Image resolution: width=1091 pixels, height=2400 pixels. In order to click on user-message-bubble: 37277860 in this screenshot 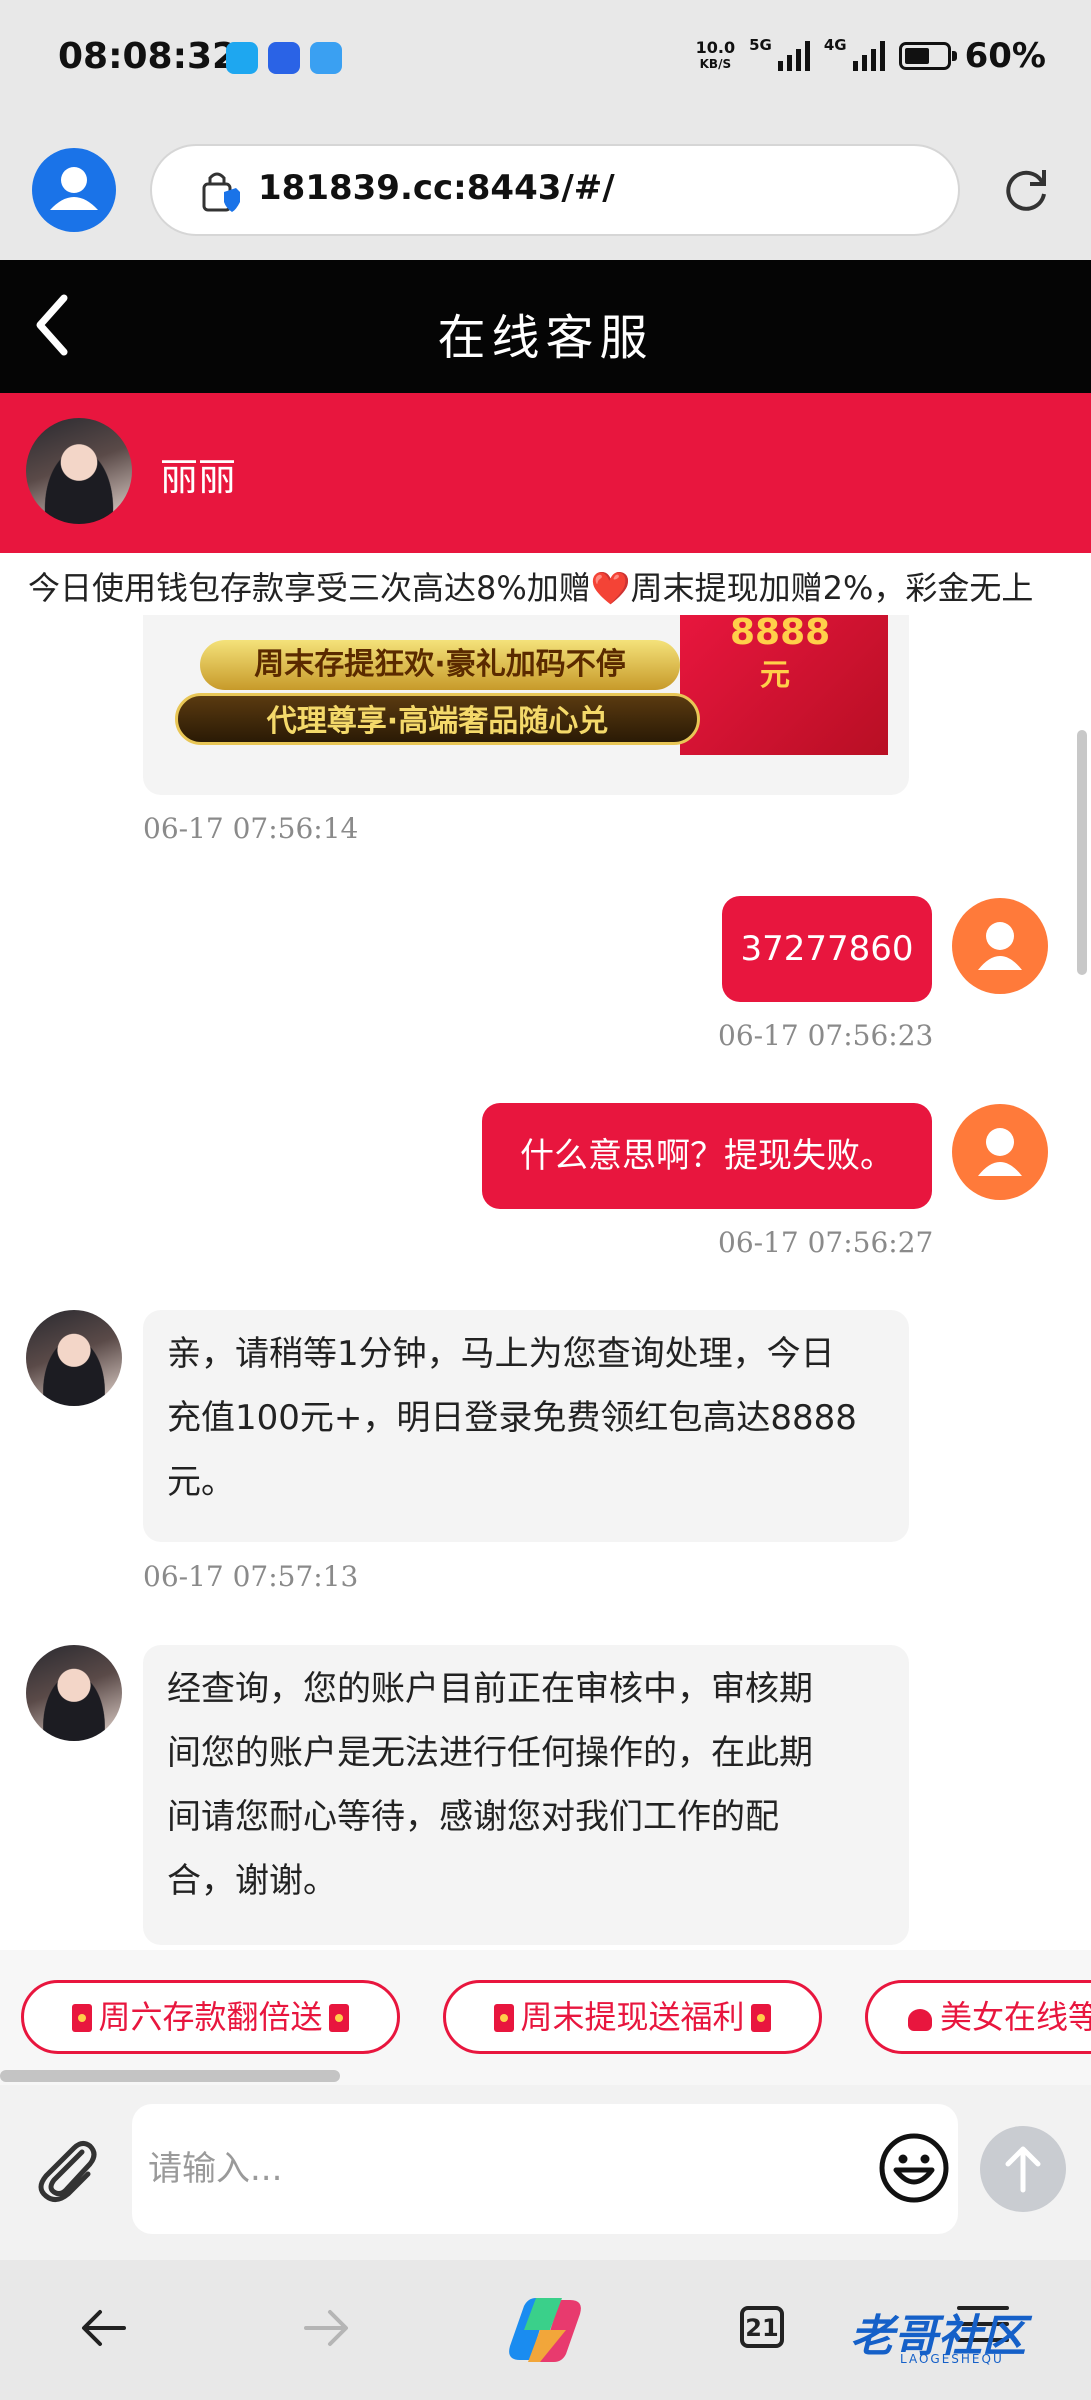, I will do `click(827, 949)`.